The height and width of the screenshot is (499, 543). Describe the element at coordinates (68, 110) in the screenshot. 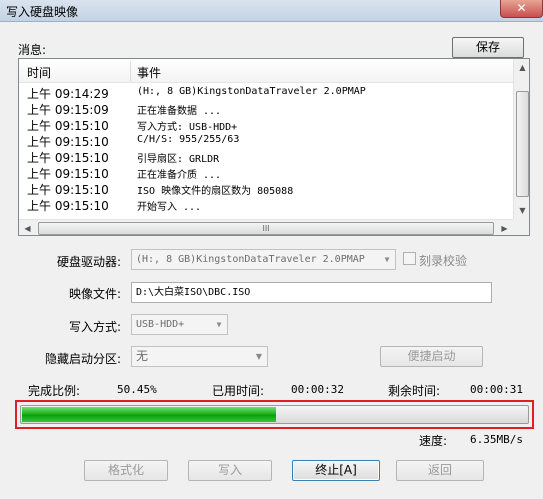

I see `log-time: 上午 09:15:09` at that location.